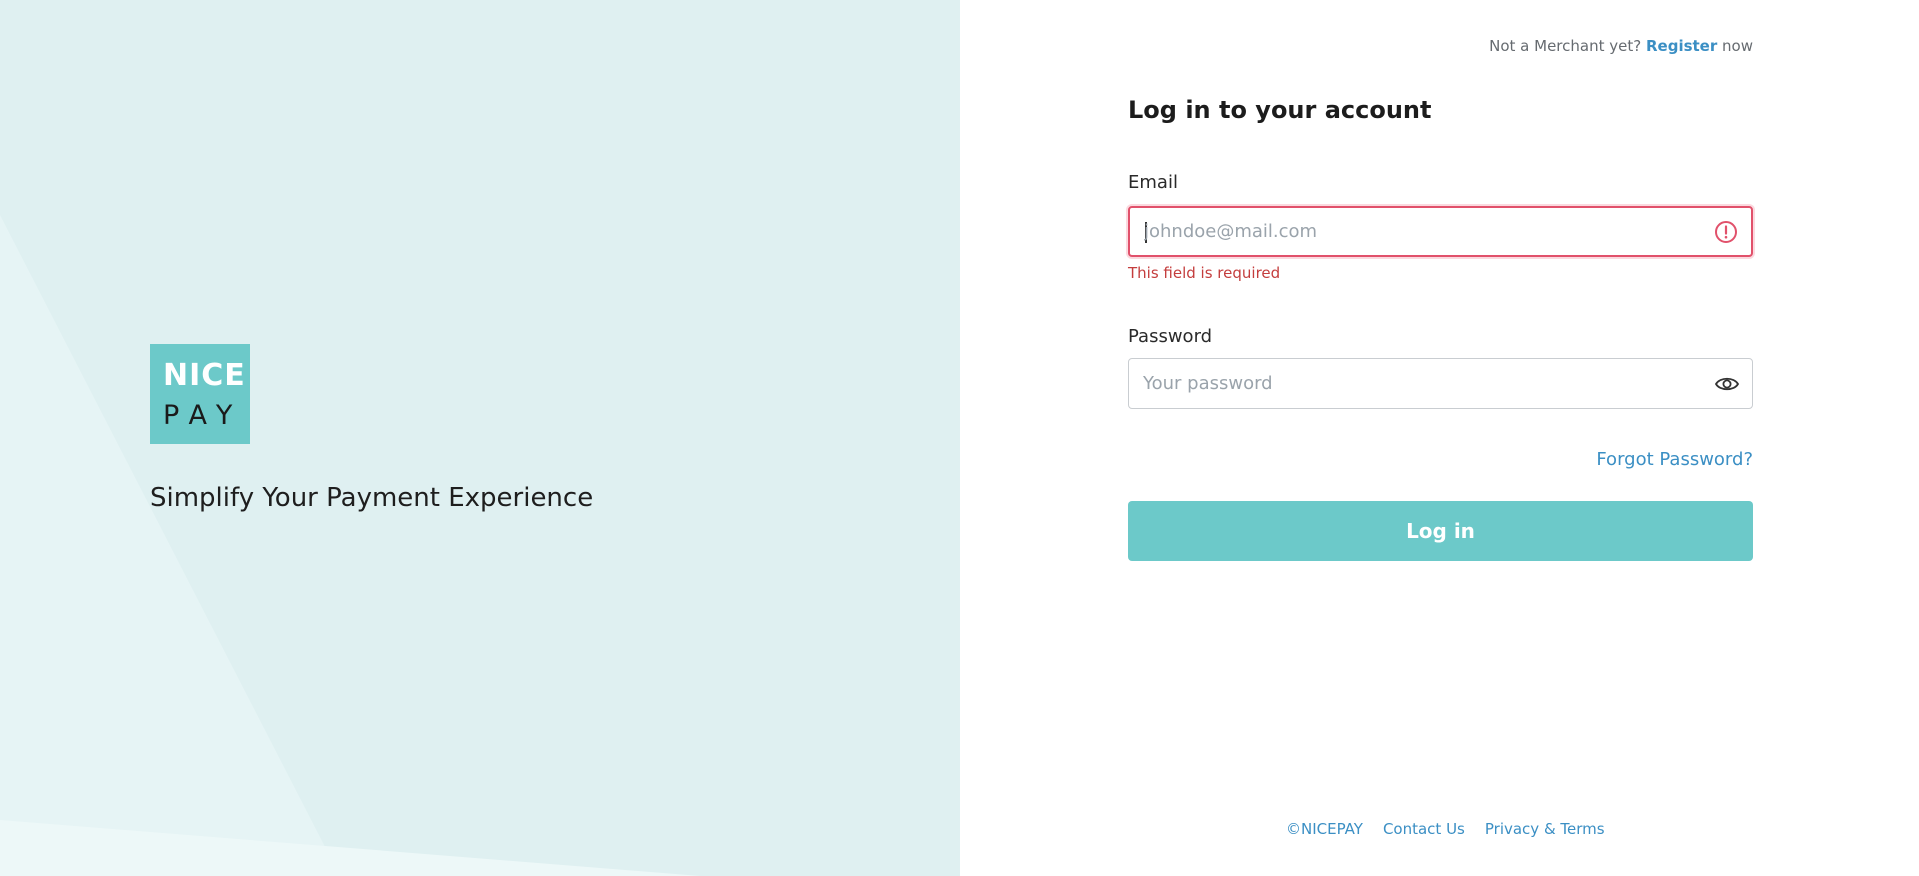  What do you see at coordinates (1423, 383) in the screenshot?
I see `password-input` at bounding box center [1423, 383].